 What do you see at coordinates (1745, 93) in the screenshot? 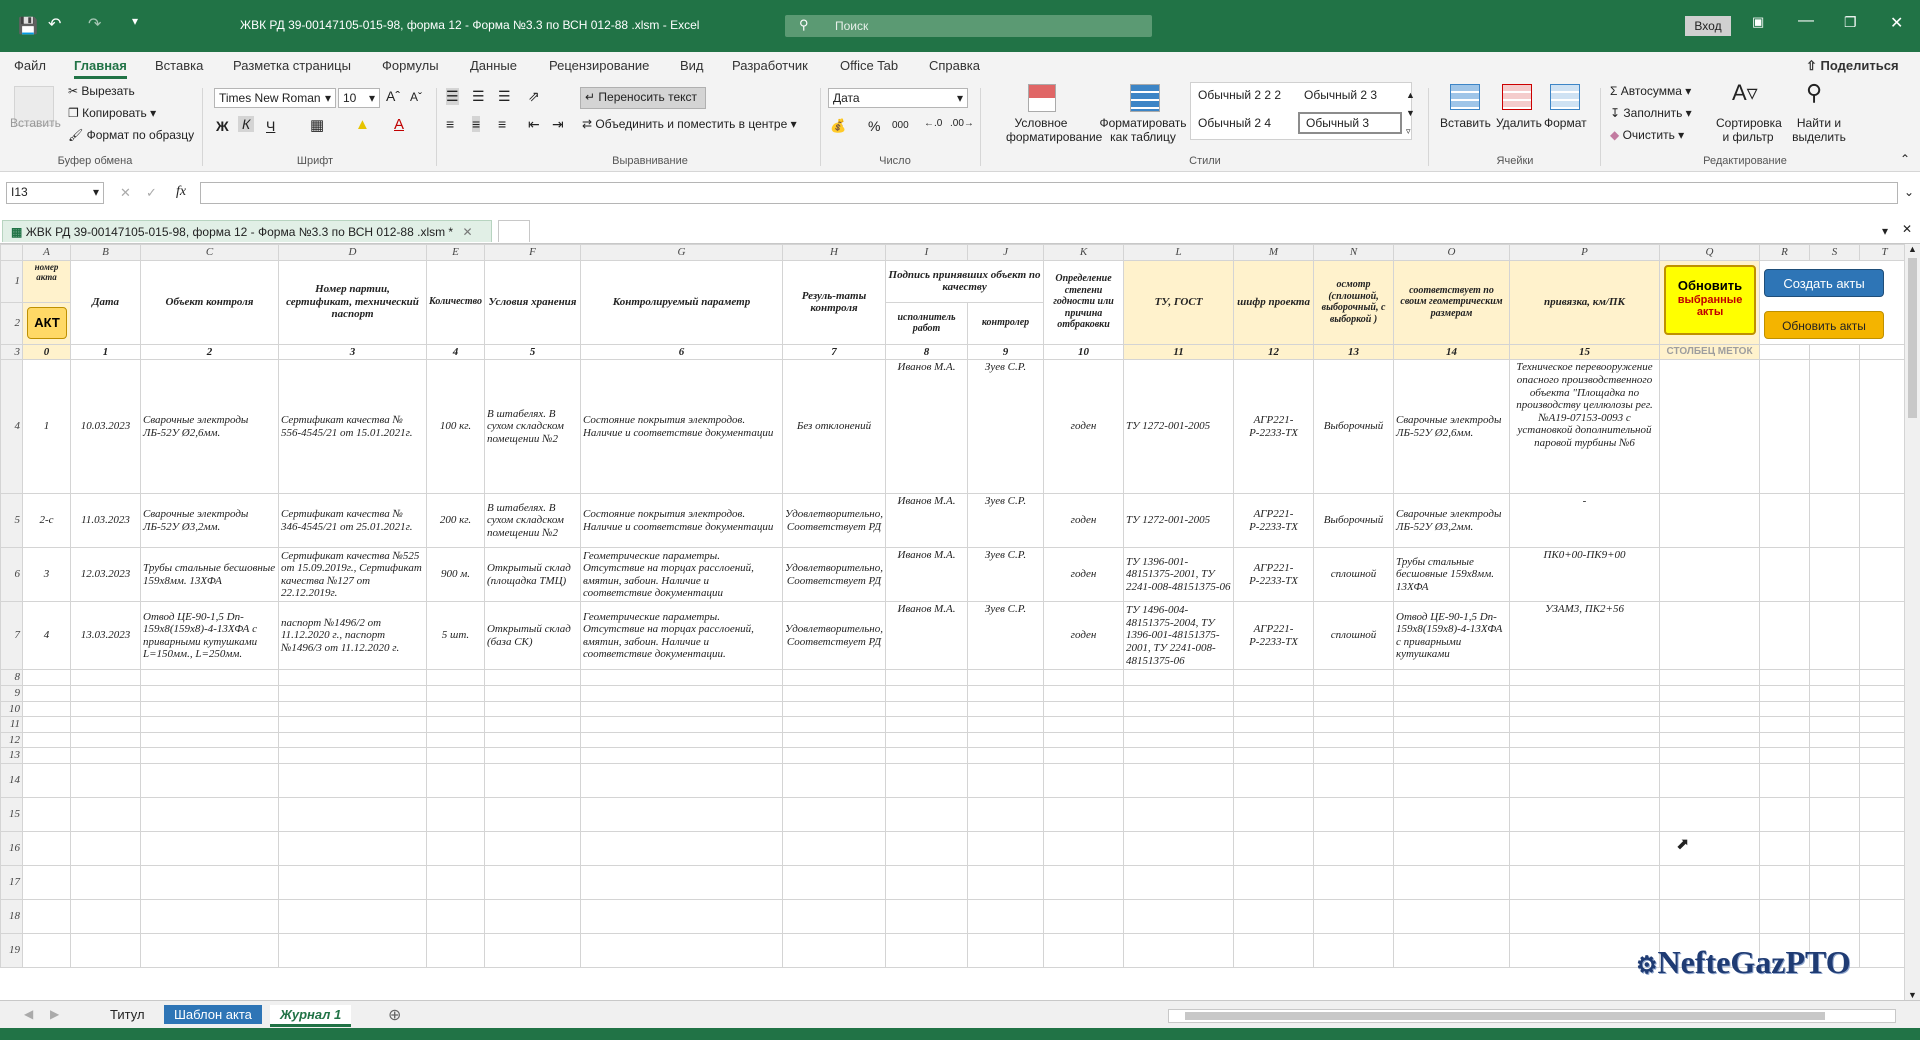
I see `sort-filter-icon: A▿` at bounding box center [1745, 93].